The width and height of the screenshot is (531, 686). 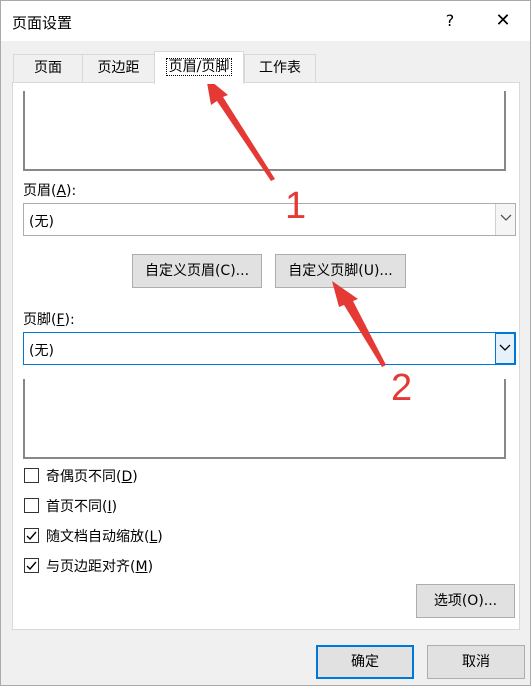 I want to click on tab-page-label: 页面, so click(x=48, y=68).